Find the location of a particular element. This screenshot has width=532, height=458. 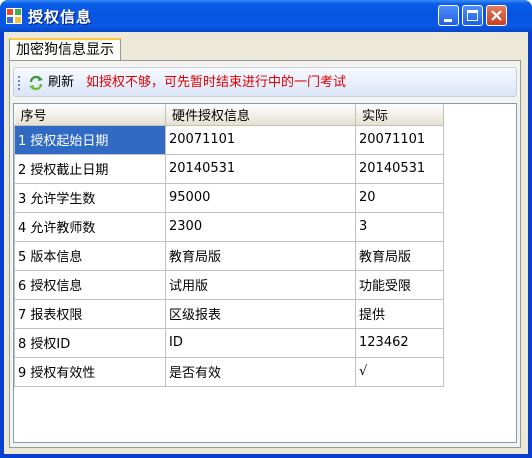

cell-actual: 123462 is located at coordinates (399, 342).